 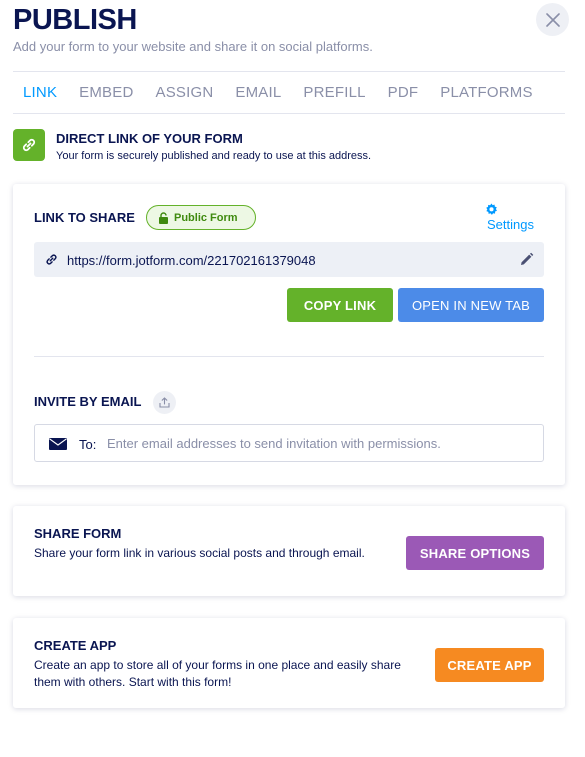 I want to click on link-to-share-label: LINK TO SHARE, so click(x=84, y=217).